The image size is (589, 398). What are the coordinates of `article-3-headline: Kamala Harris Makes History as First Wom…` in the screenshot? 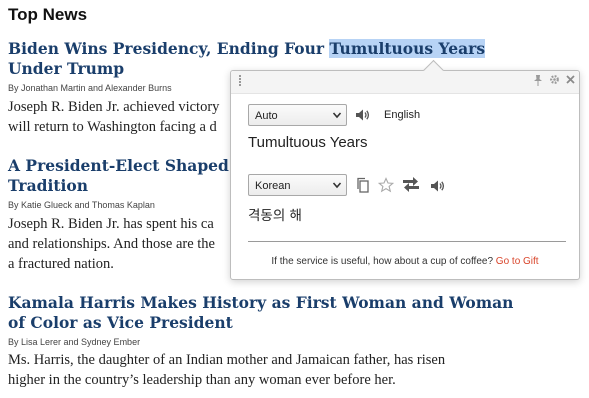 It's located at (260, 313).